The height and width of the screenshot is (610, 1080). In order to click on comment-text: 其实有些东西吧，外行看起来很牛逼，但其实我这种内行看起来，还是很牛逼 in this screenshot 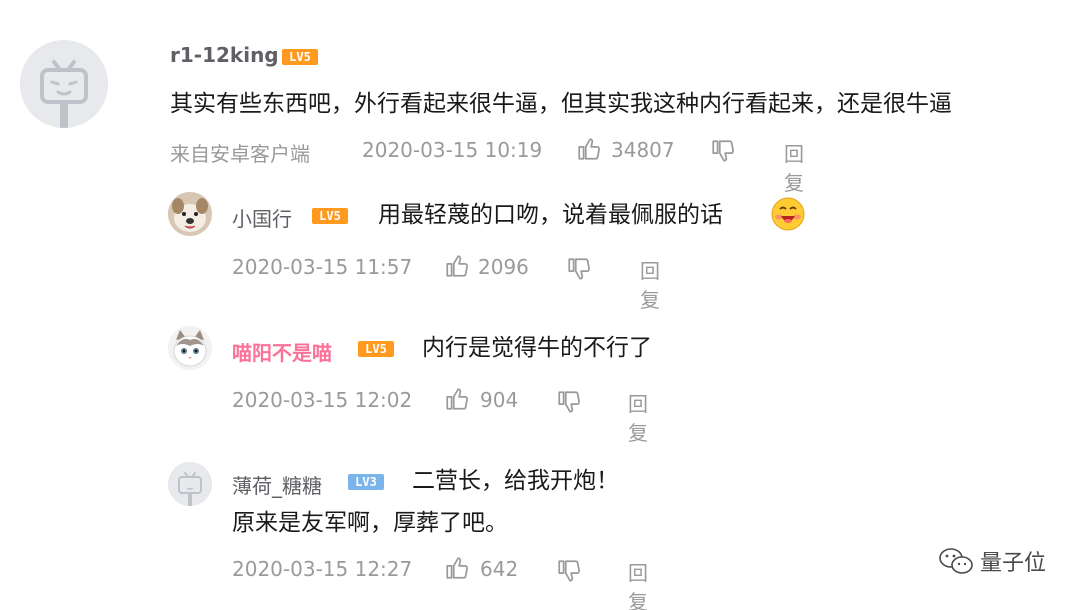, I will do `click(561, 104)`.